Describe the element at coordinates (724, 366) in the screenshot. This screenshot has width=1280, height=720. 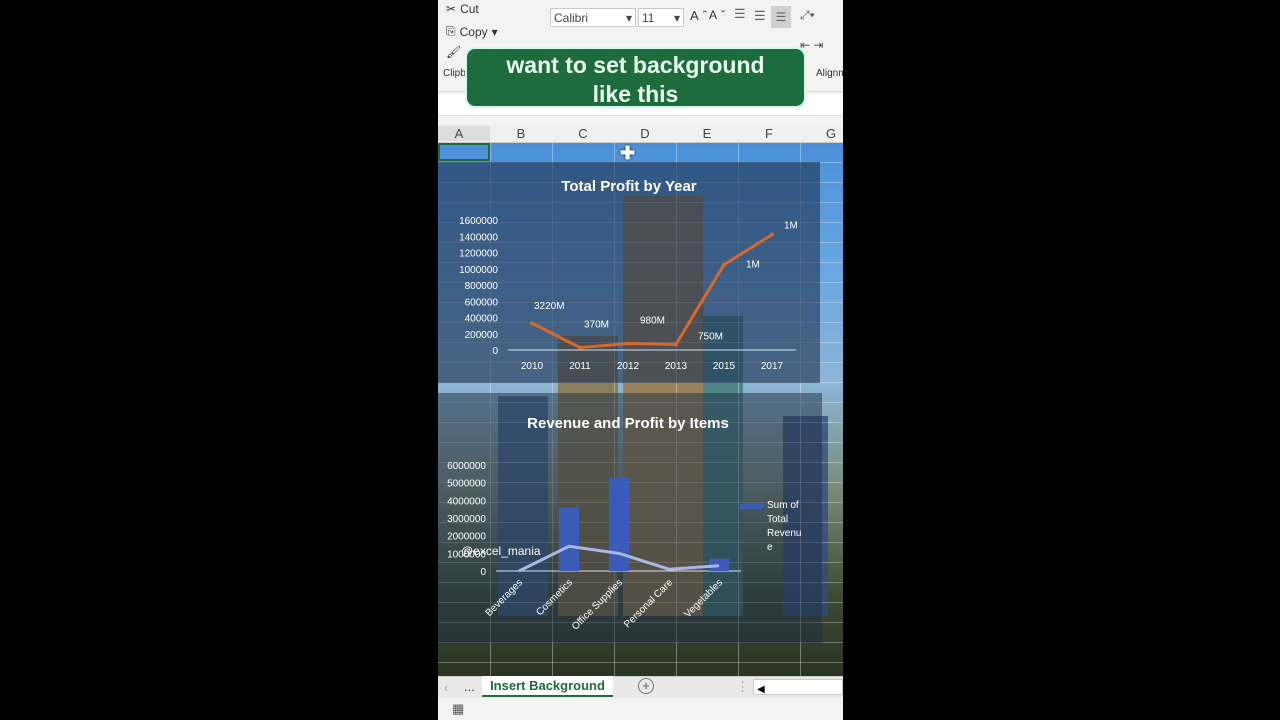
I see `x-tick-label: 2015` at that location.